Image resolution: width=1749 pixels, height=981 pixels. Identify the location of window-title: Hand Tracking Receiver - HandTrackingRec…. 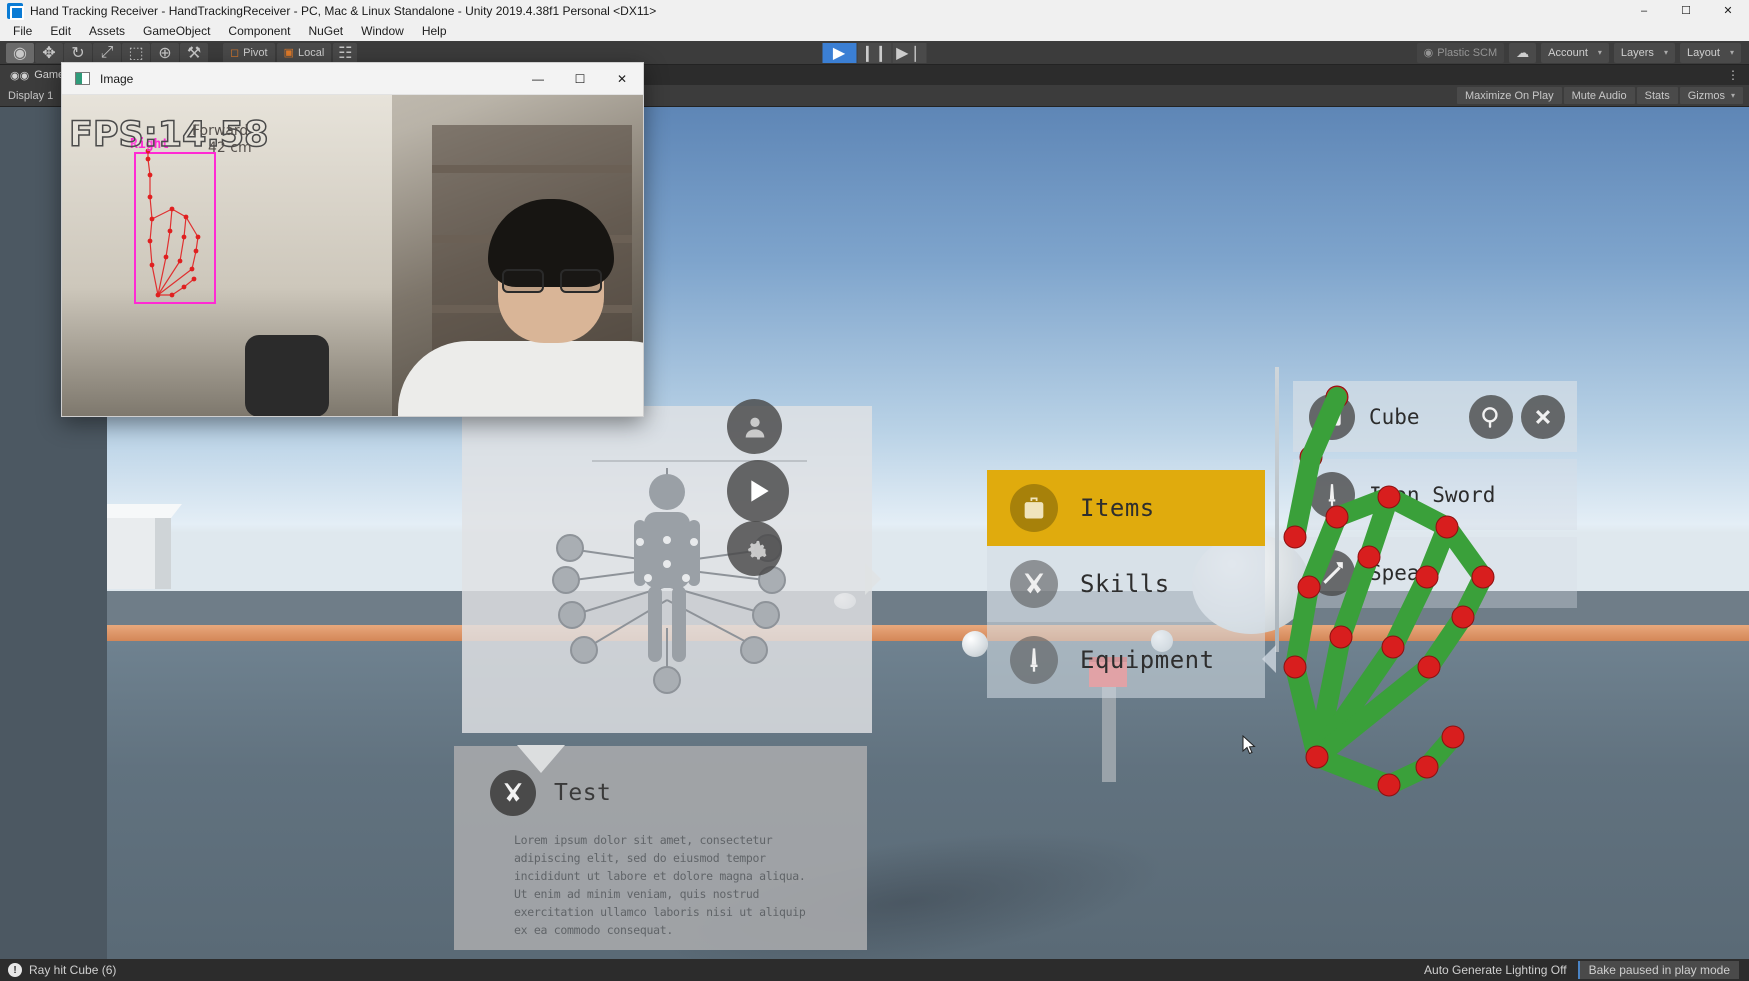
(343, 10).